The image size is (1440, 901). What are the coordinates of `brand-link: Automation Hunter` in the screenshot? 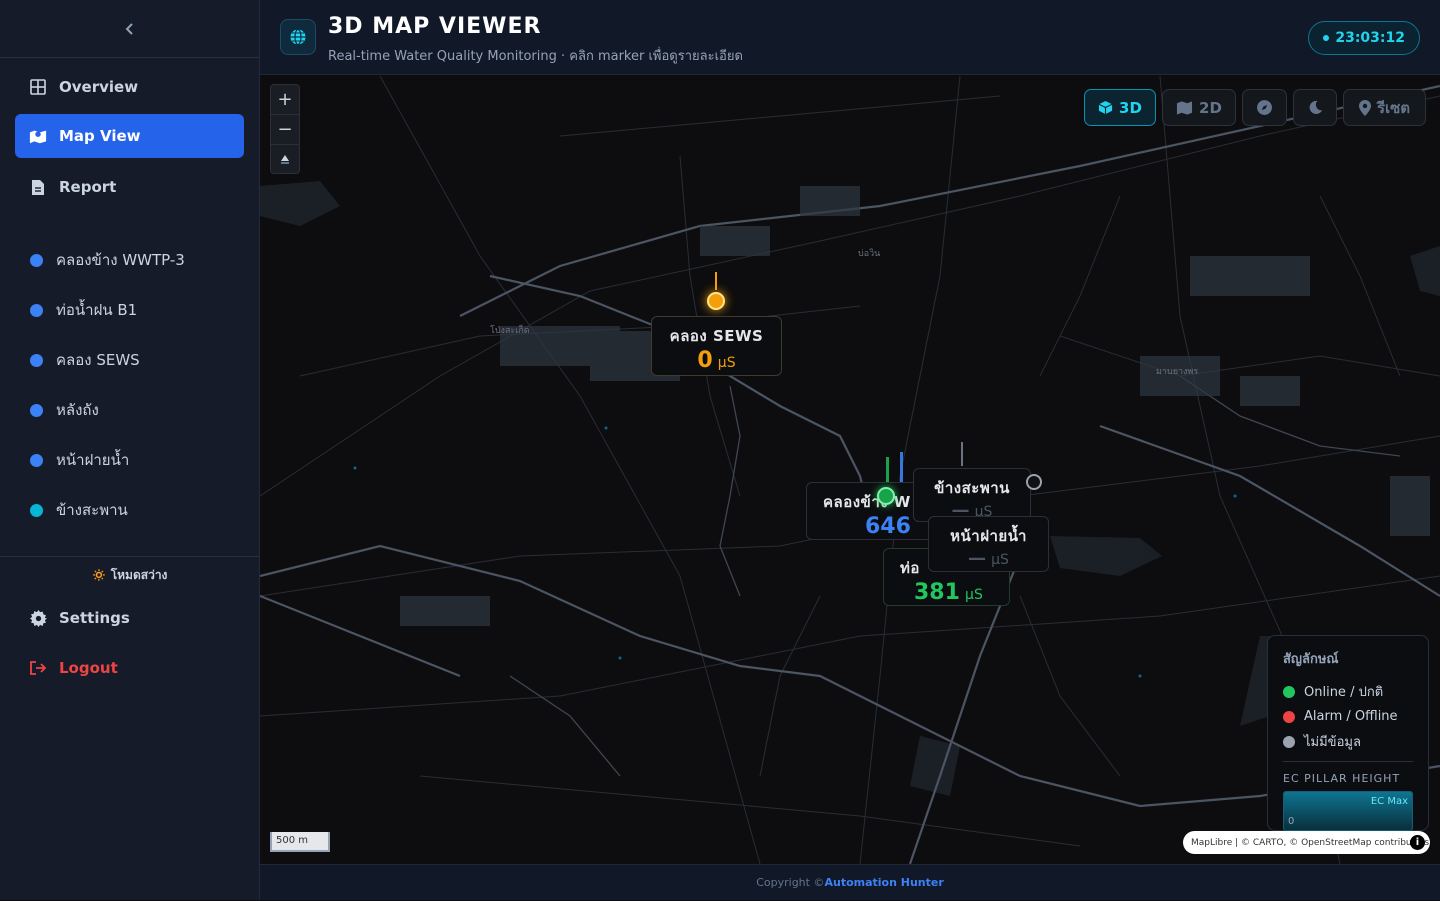 It's located at (883, 882).